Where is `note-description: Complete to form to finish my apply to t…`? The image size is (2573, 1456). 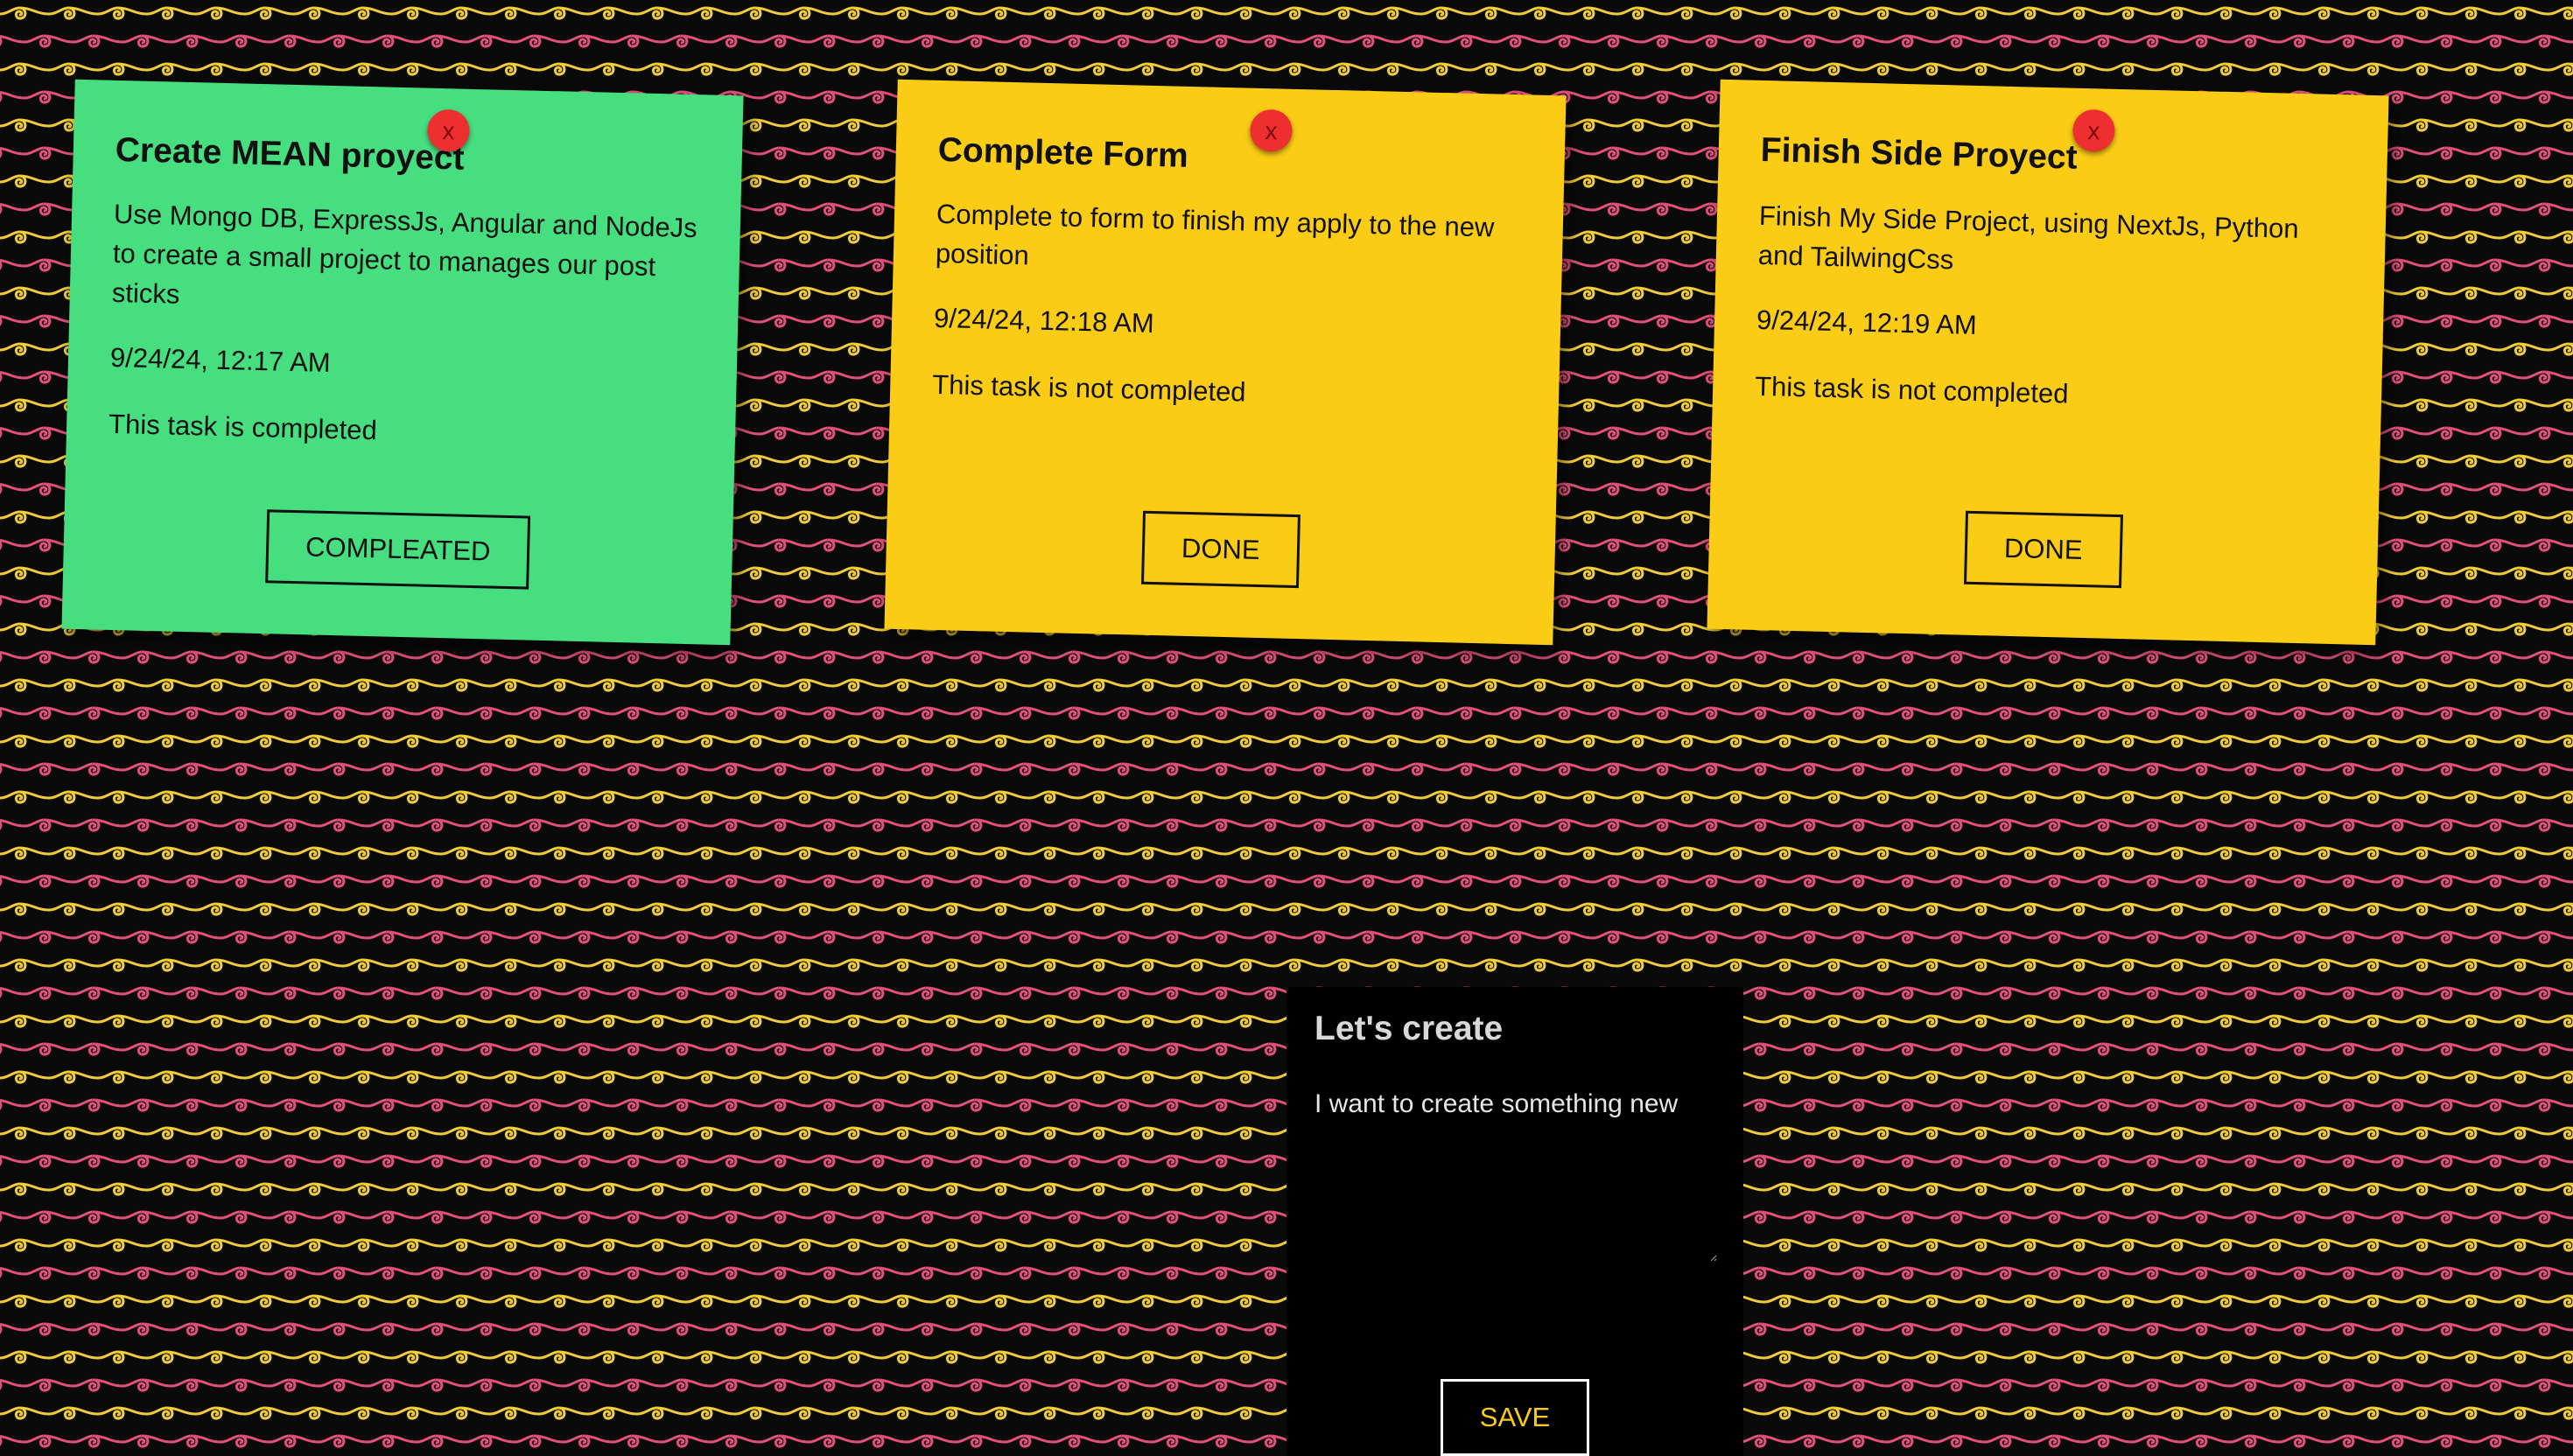
note-description: Complete to form to finish my apply to t… is located at coordinates (1215, 234).